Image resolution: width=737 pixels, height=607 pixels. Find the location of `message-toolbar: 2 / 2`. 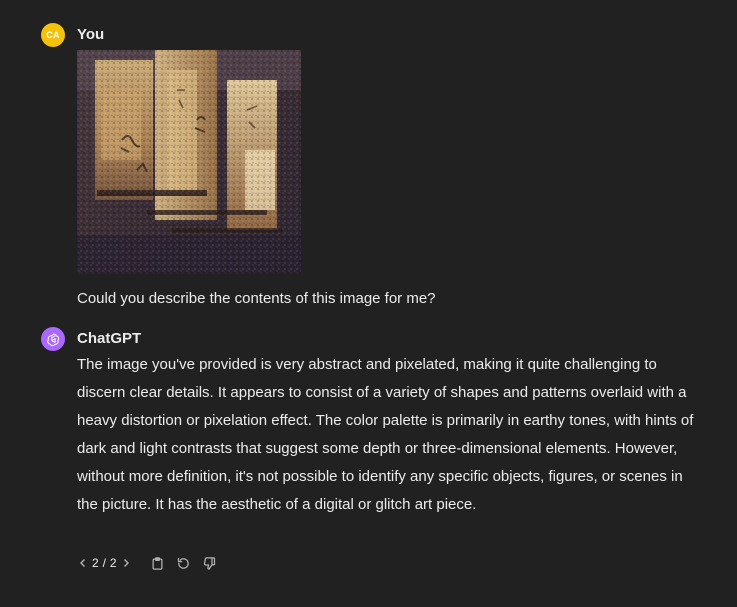

message-toolbar: 2 / 2 is located at coordinates (148, 563).